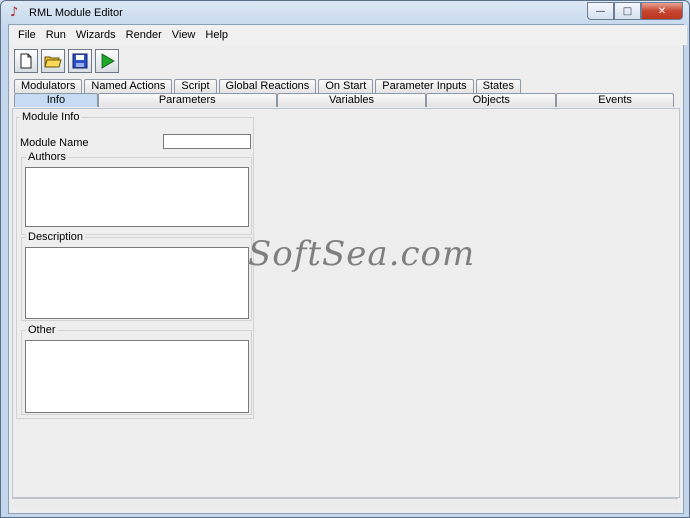  I want to click on tab-row-bottom: Info Parameters Variables Objects Events, so click(344, 100).